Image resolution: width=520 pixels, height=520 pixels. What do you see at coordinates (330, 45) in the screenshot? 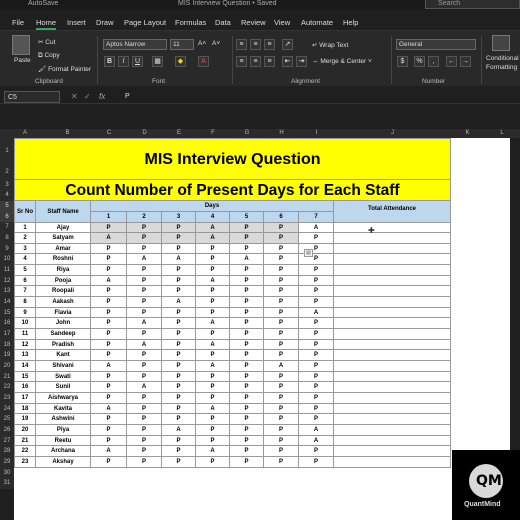
I see `wrap-text-button: ↵ Wrap Text` at bounding box center [330, 45].